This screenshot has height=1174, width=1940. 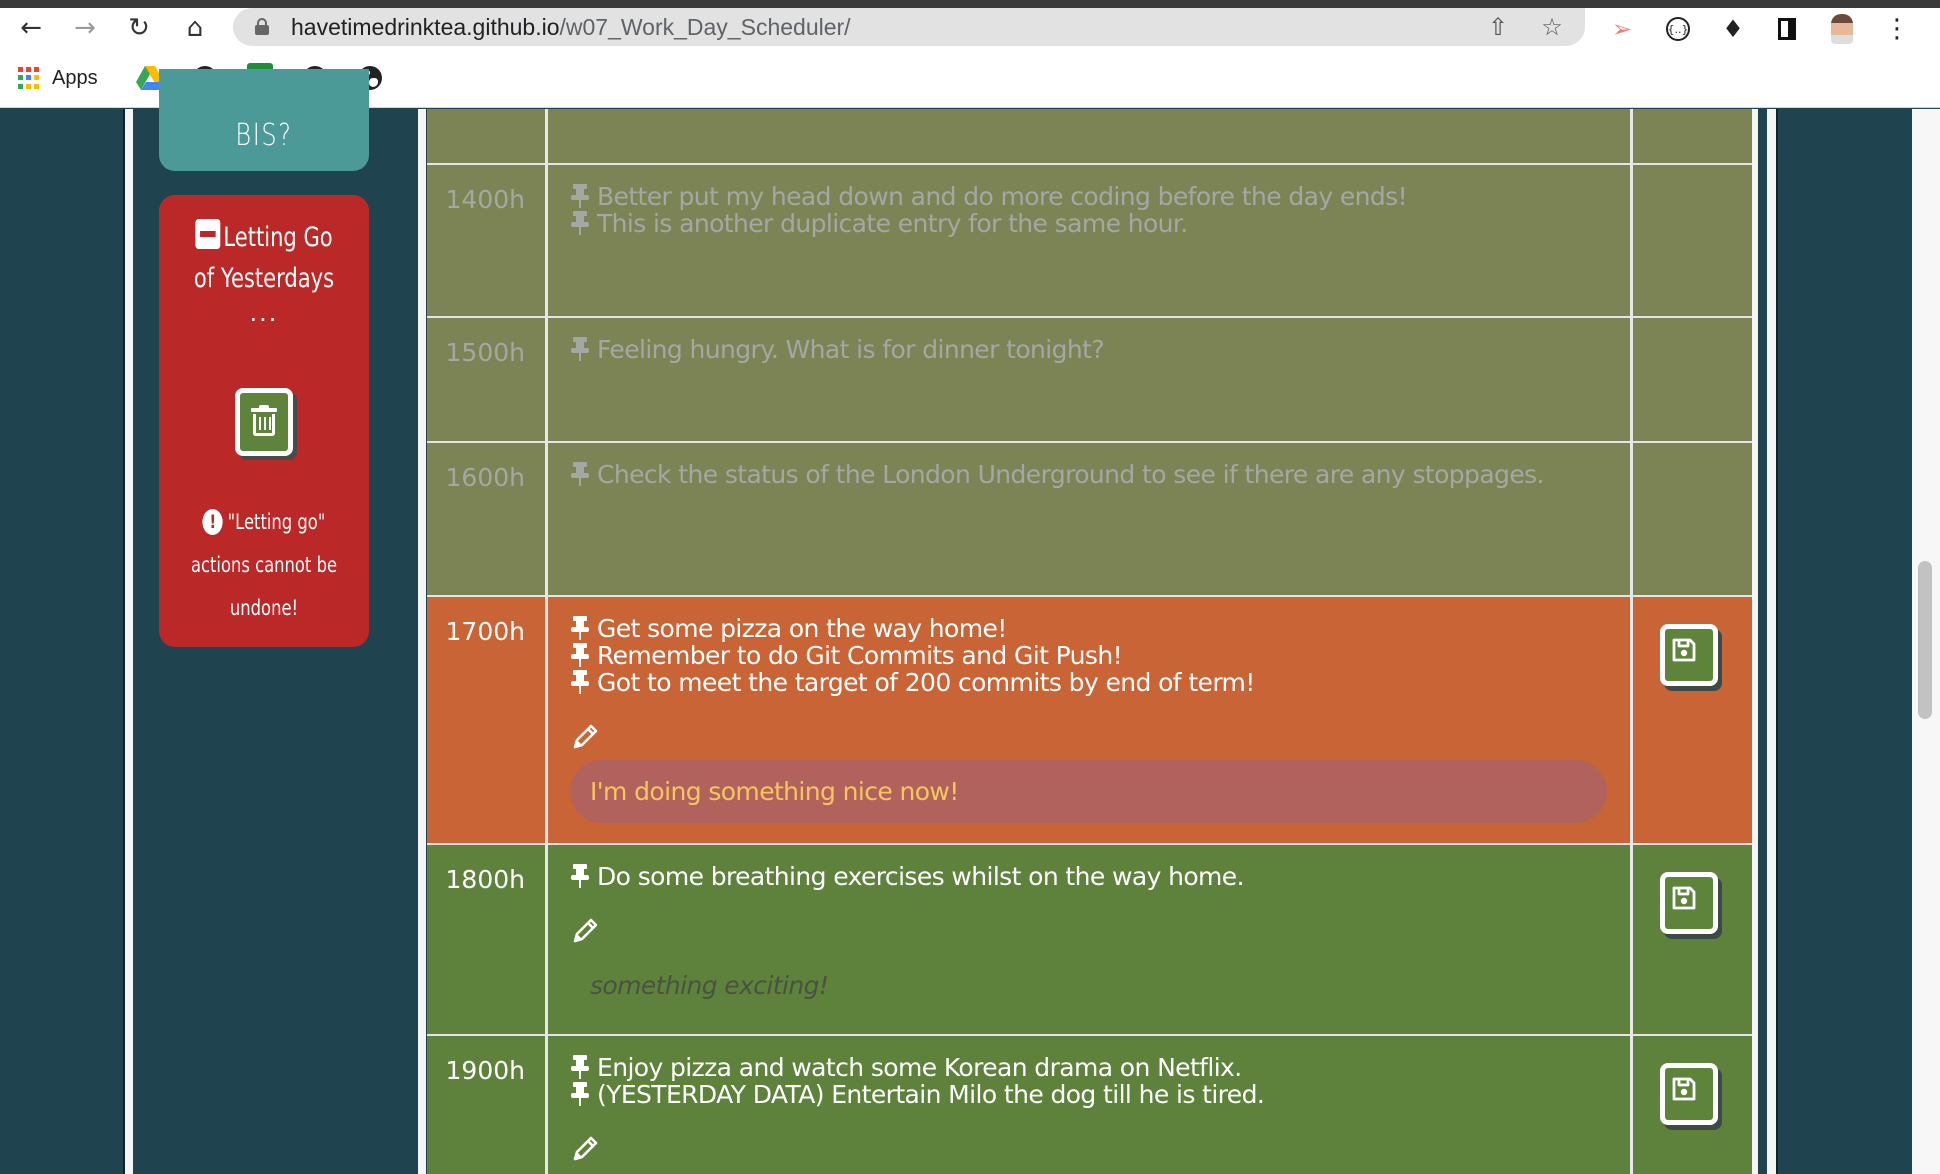 I want to click on menu-dots-icon: ⋮, so click(x=1897, y=29).